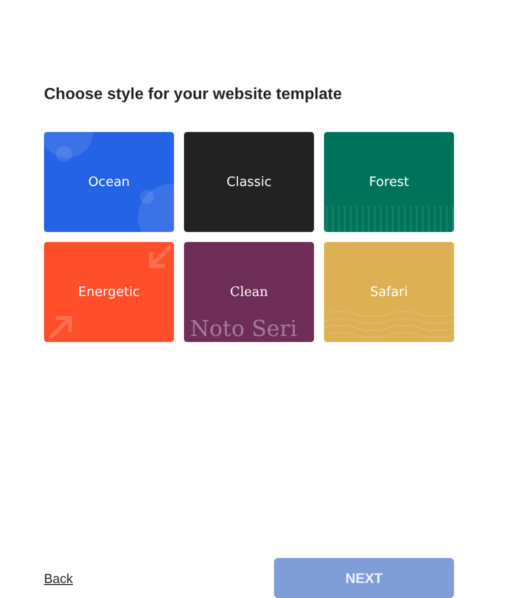 This screenshot has width=517, height=598. I want to click on back-link: Back, so click(58, 578).